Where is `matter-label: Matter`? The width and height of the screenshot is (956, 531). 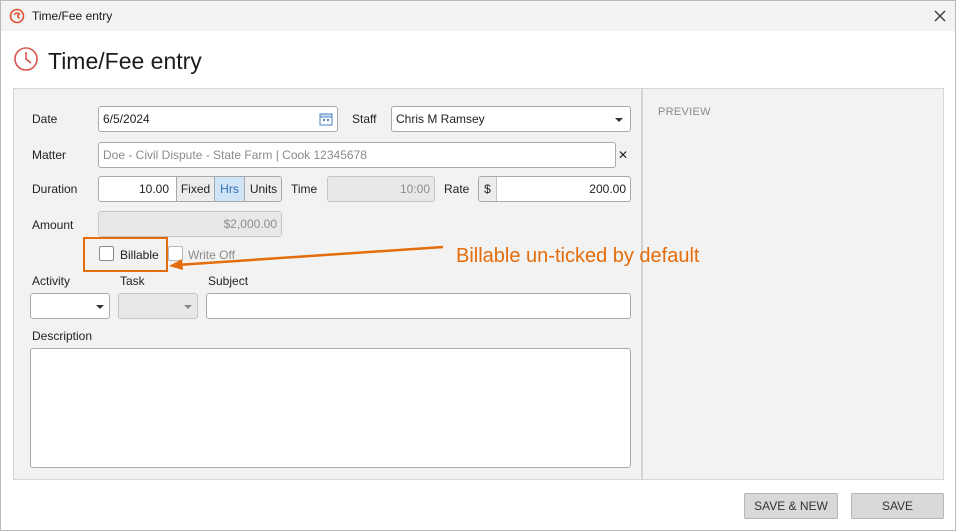
matter-label: Matter is located at coordinates (49, 155).